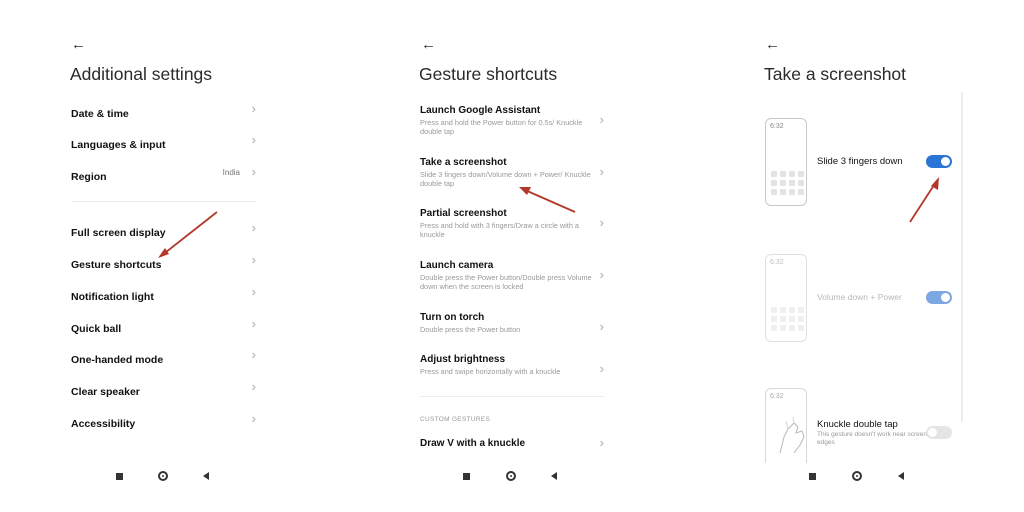 Image resolution: width=1024 pixels, height=512 pixels. Describe the element at coordinates (103, 424) in the screenshot. I see `settings-item-label: Accessibility` at that location.